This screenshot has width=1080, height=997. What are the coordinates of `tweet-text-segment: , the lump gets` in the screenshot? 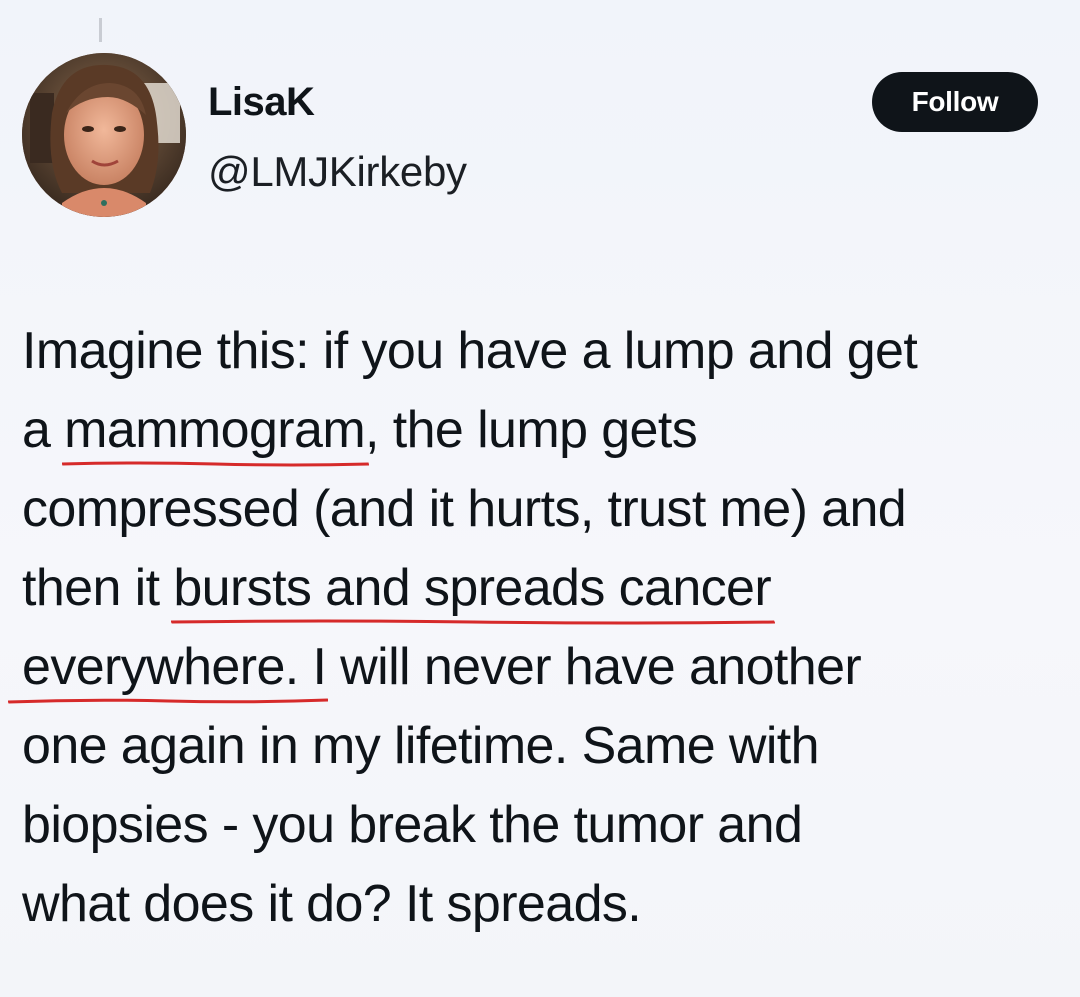 It's located at (531, 430).